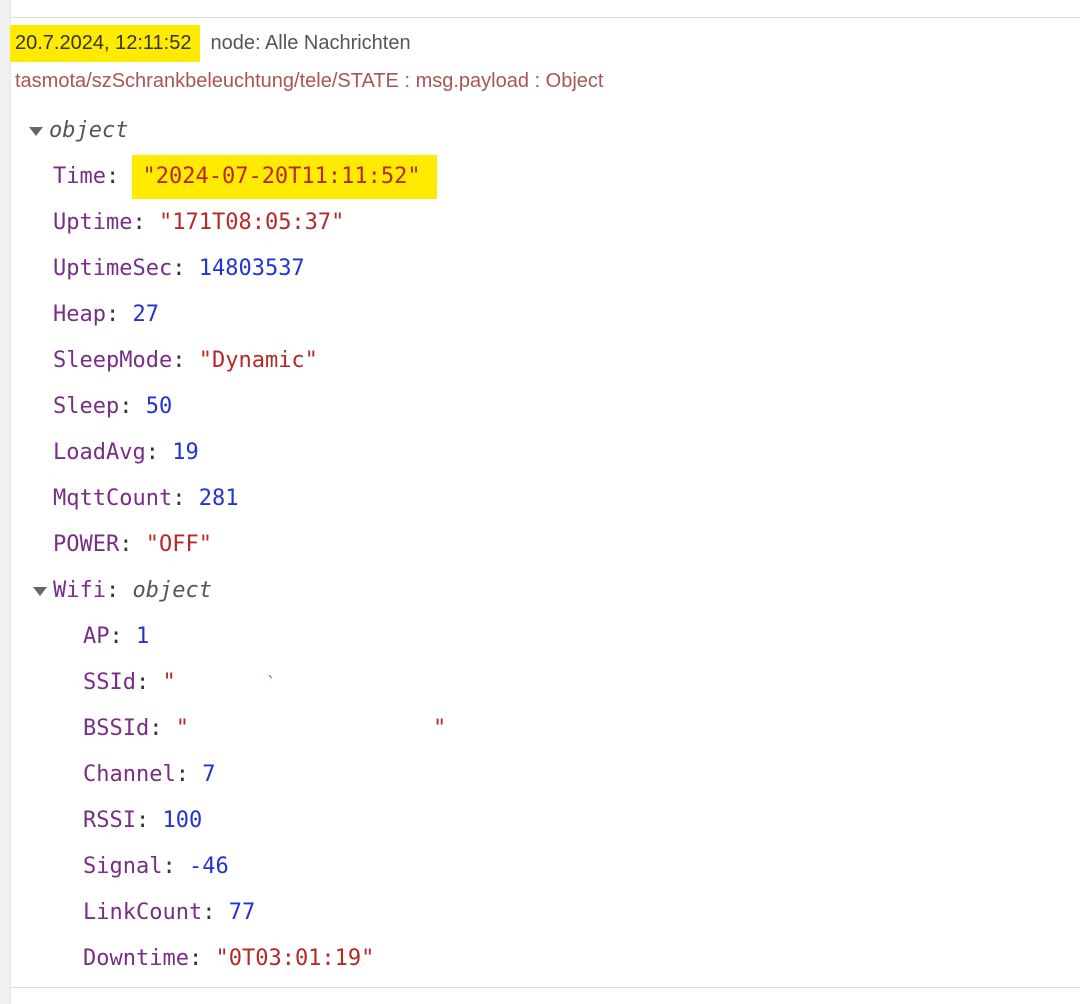 Image resolution: width=1080 pixels, height=1004 pixels. What do you see at coordinates (89, 130) in the screenshot?
I see `tree-root-type: object` at bounding box center [89, 130].